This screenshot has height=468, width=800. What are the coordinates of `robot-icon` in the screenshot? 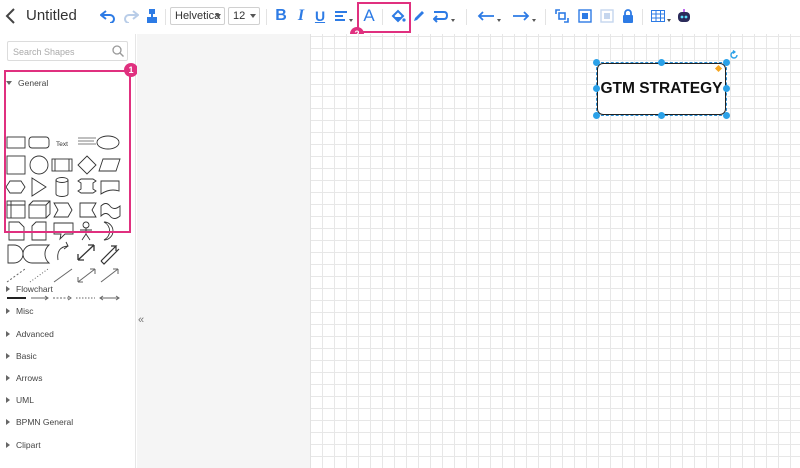 It's located at (684, 15).